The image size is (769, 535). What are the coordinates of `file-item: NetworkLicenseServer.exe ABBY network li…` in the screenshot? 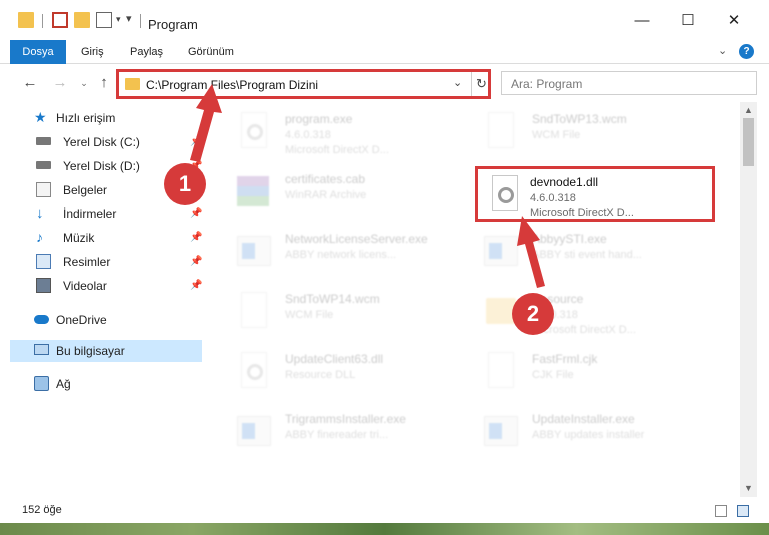 It's located at (353, 254).